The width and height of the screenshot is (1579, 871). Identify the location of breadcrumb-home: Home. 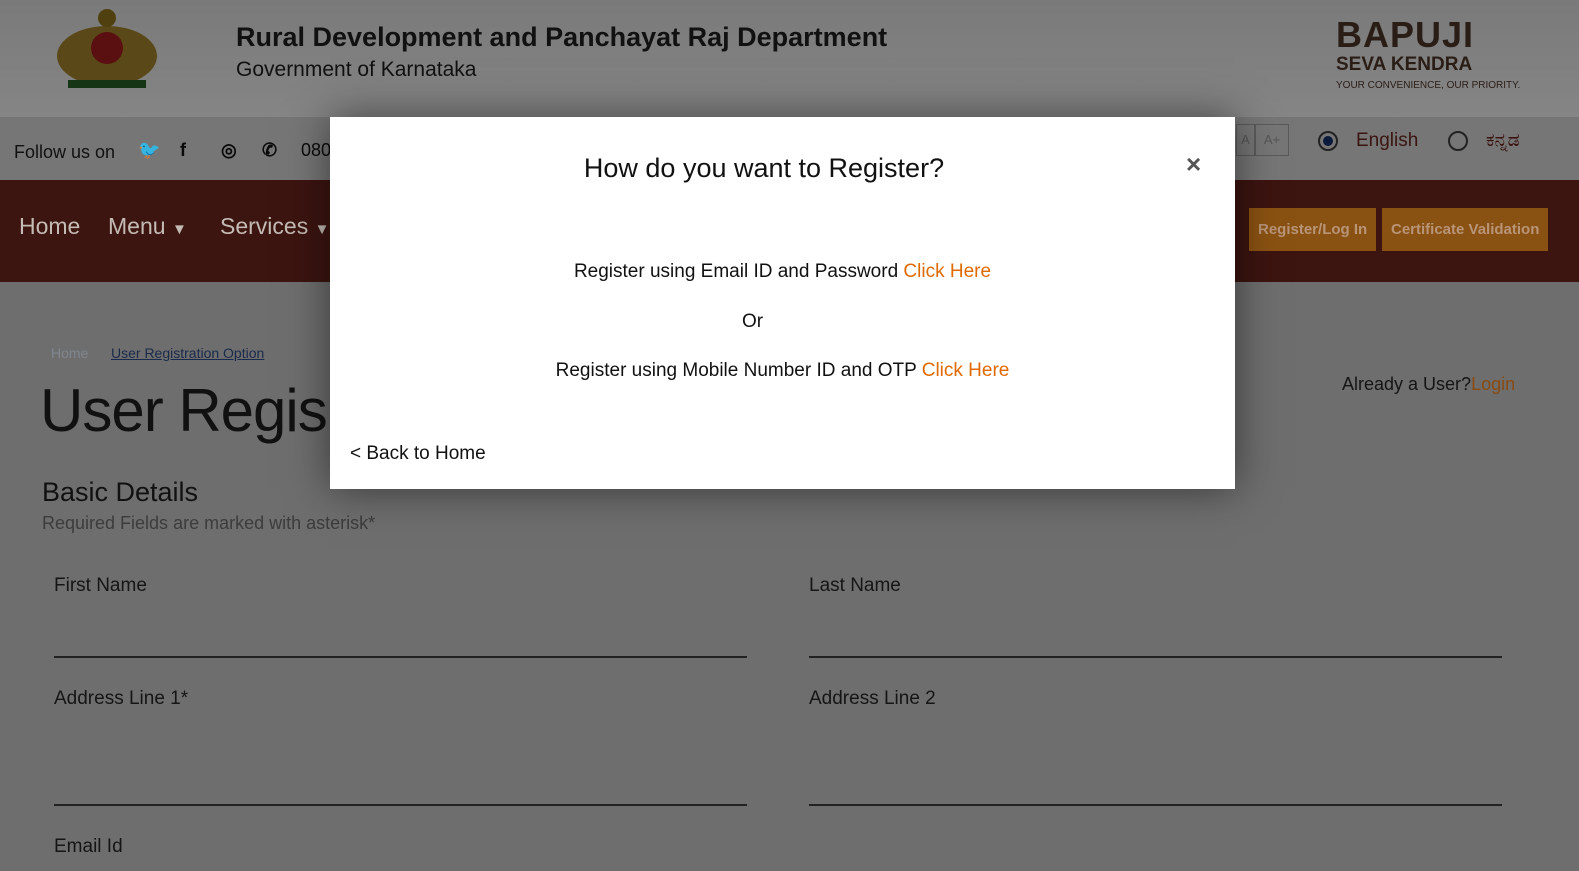
(69, 353).